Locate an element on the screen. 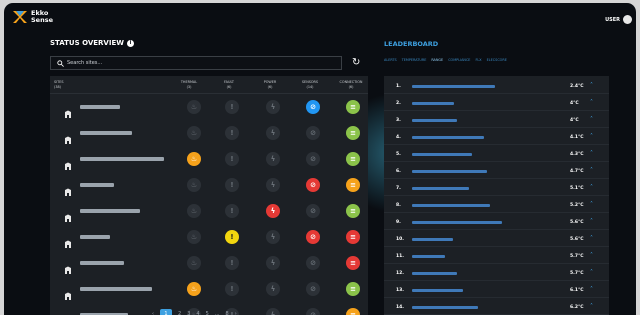 The height and width of the screenshot is (315, 640). leaderboard-row: 14. 6.2°C ˄ is located at coordinates (496, 308).